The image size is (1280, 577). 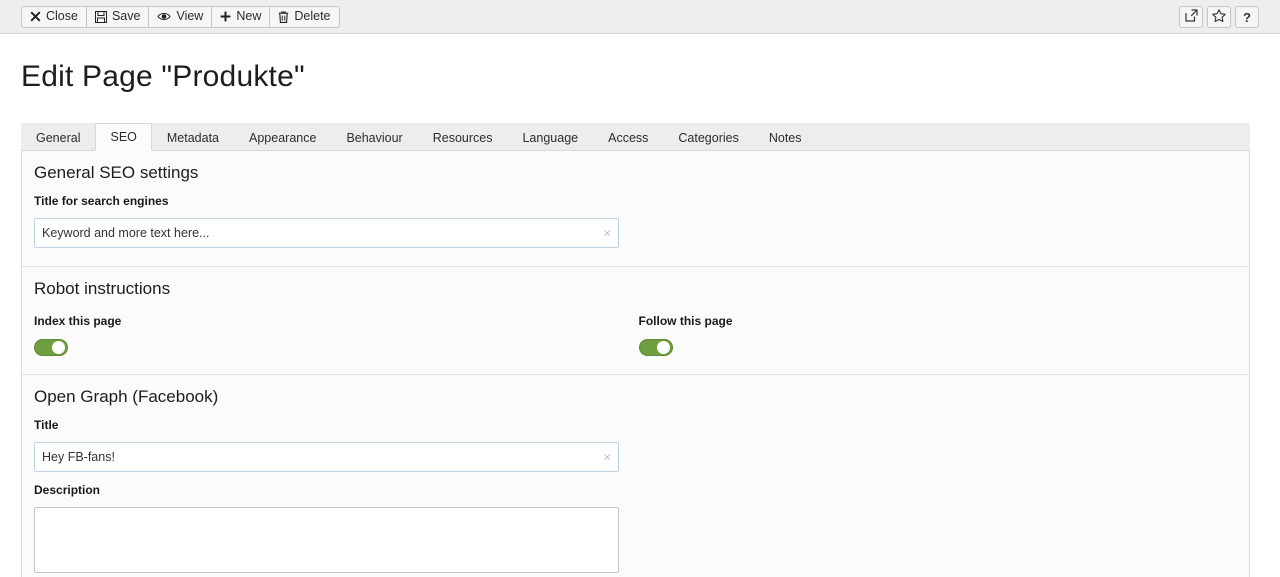 I want to click on og-title-input, so click(x=326, y=457).